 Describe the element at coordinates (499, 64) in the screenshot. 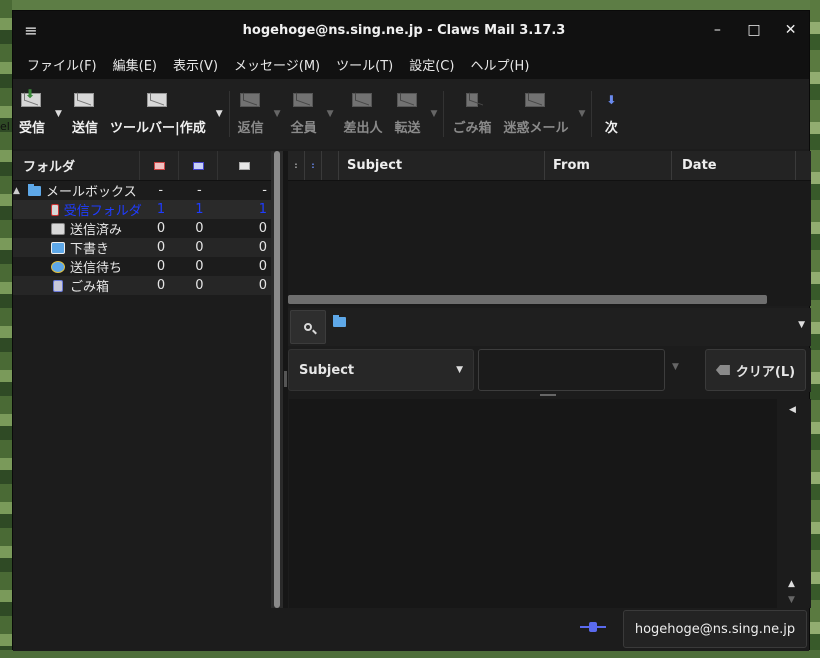

I see `menu-help: ヘルプ(H)` at that location.